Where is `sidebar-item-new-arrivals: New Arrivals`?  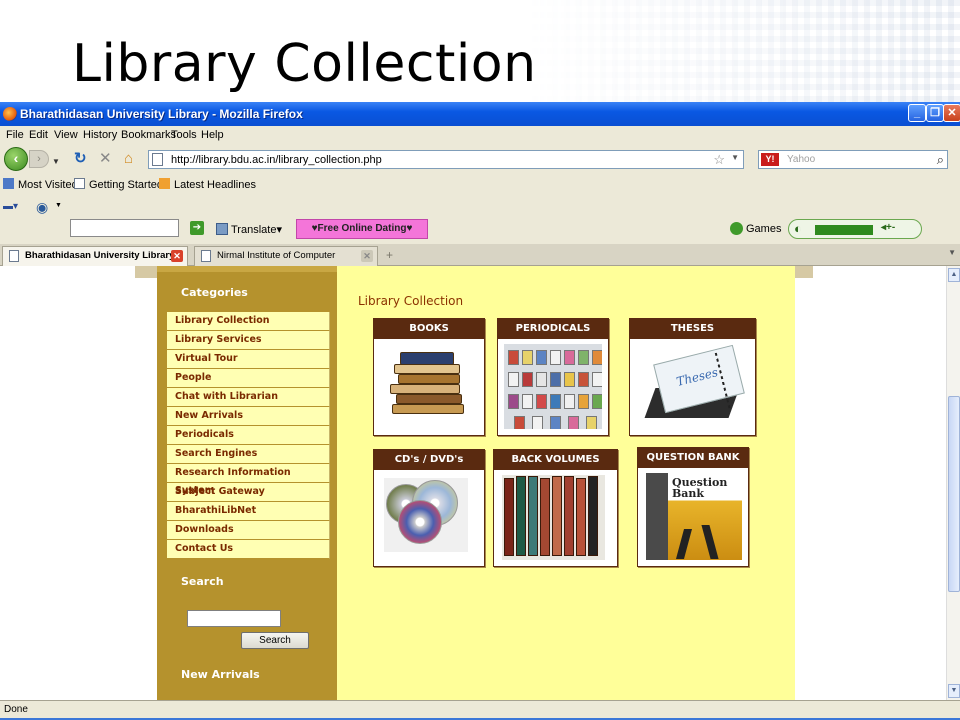
sidebar-item-new-arrivals: New Arrivals is located at coordinates (248, 416).